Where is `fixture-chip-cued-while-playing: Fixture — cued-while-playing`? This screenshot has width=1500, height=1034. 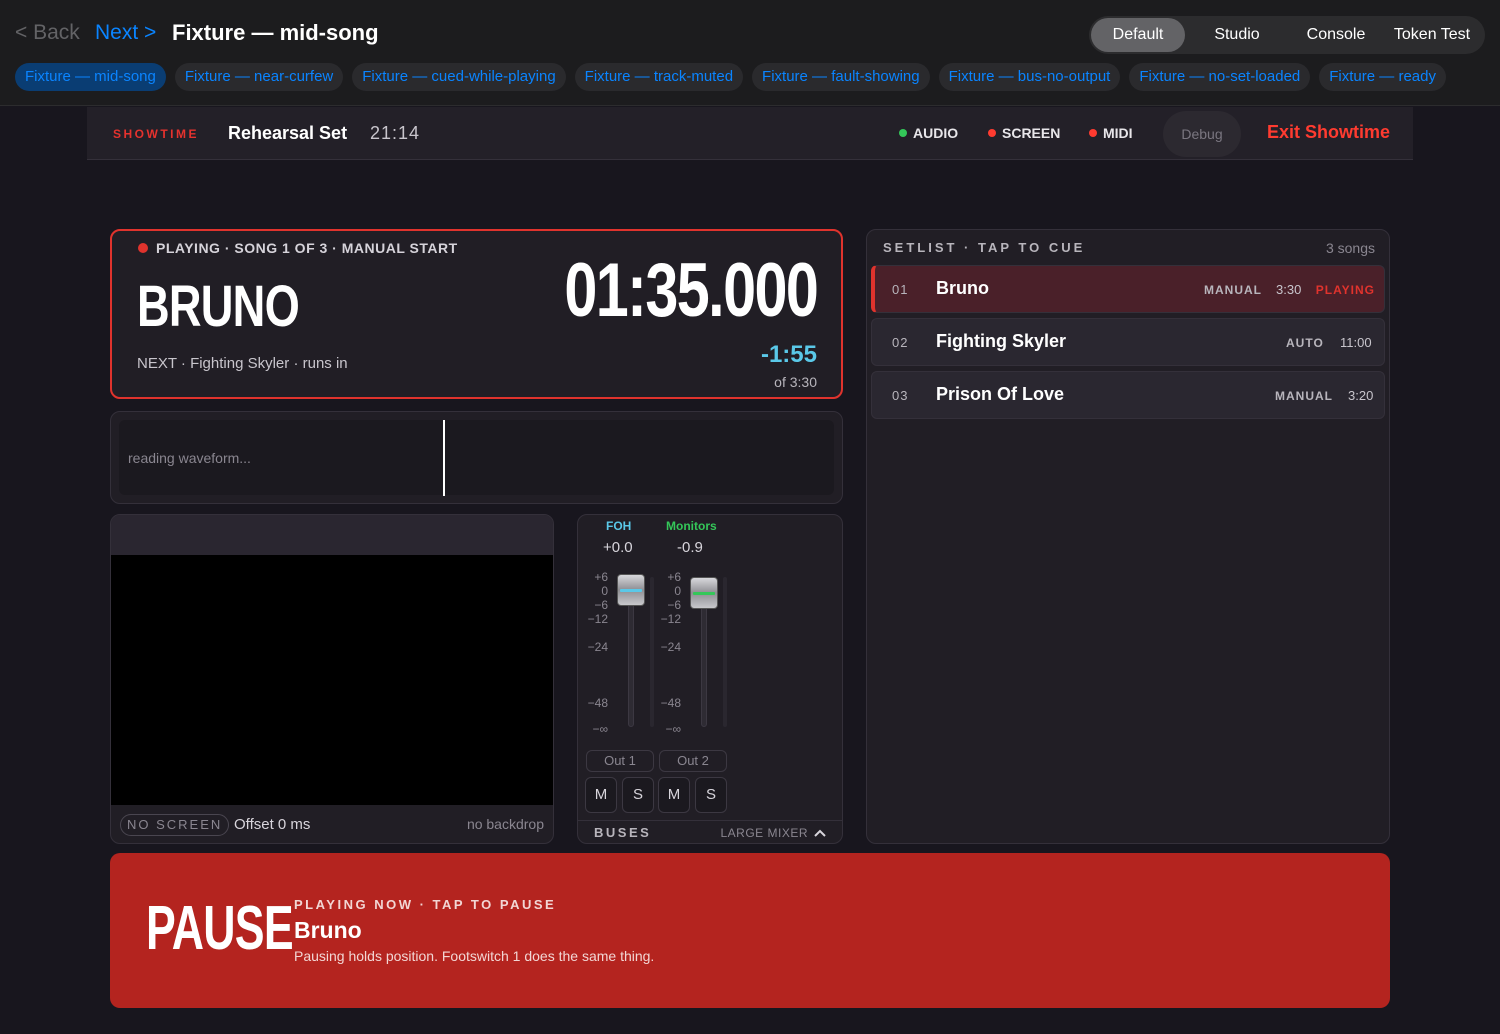
fixture-chip-cued-while-playing: Fixture — cued-while-playing is located at coordinates (459, 77).